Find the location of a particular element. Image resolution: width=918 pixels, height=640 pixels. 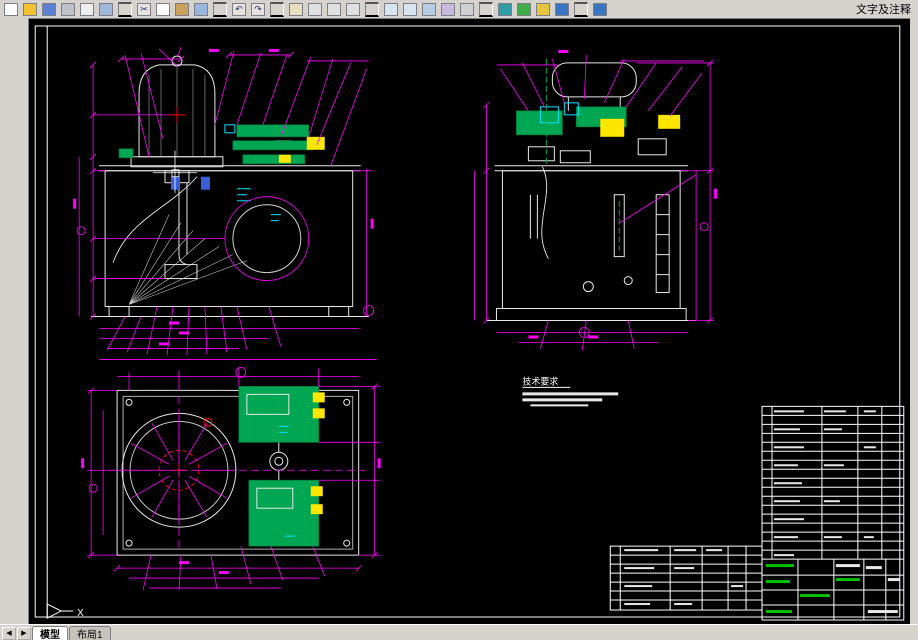

layer-properties-icon is located at coordinates (410, 9).